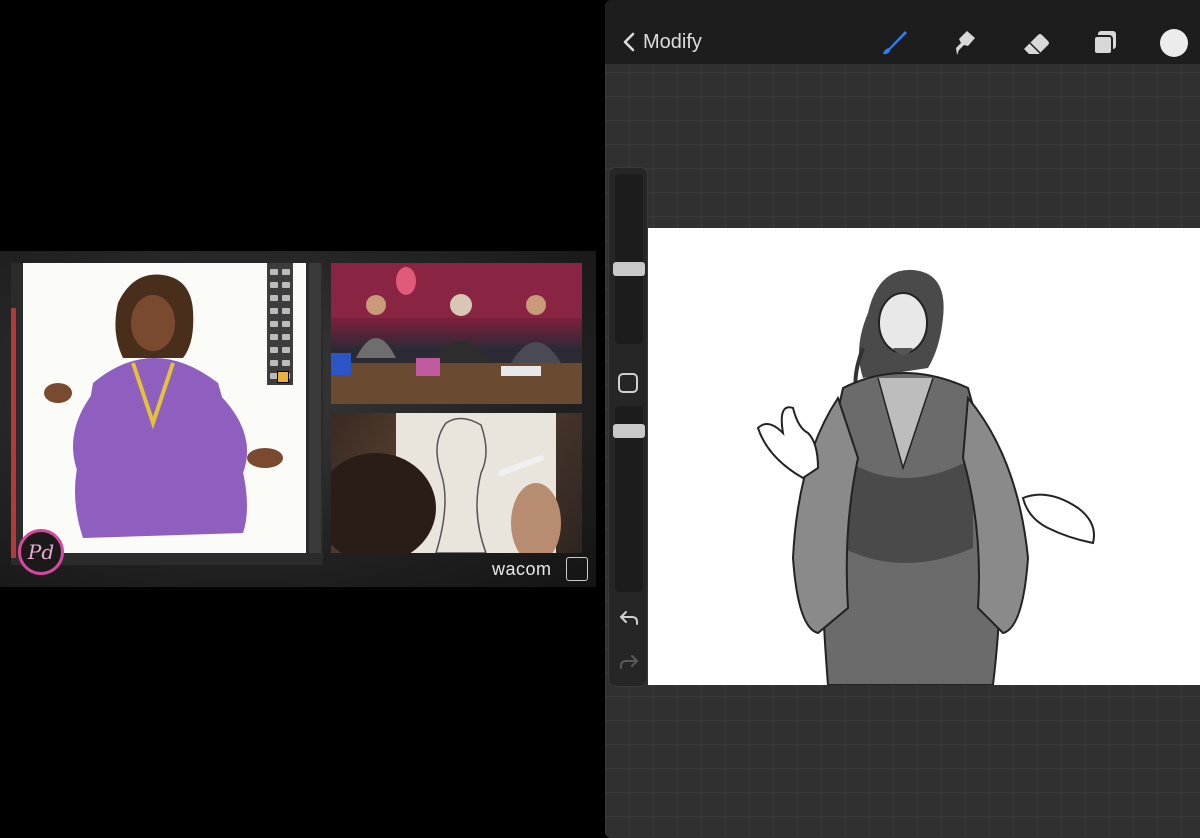  Describe the element at coordinates (629, 431) in the screenshot. I see `opacity-thumb` at that location.